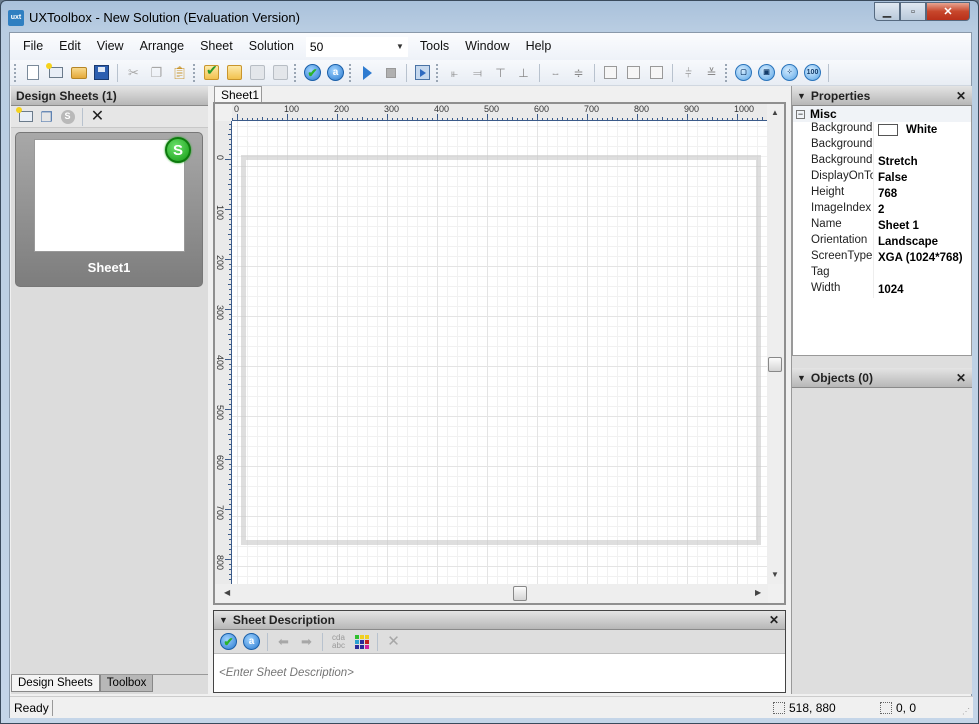 This screenshot has height=724, width=979. What do you see at coordinates (775, 574) in the screenshot?
I see `scroll-down-icon: ▼` at bounding box center [775, 574].